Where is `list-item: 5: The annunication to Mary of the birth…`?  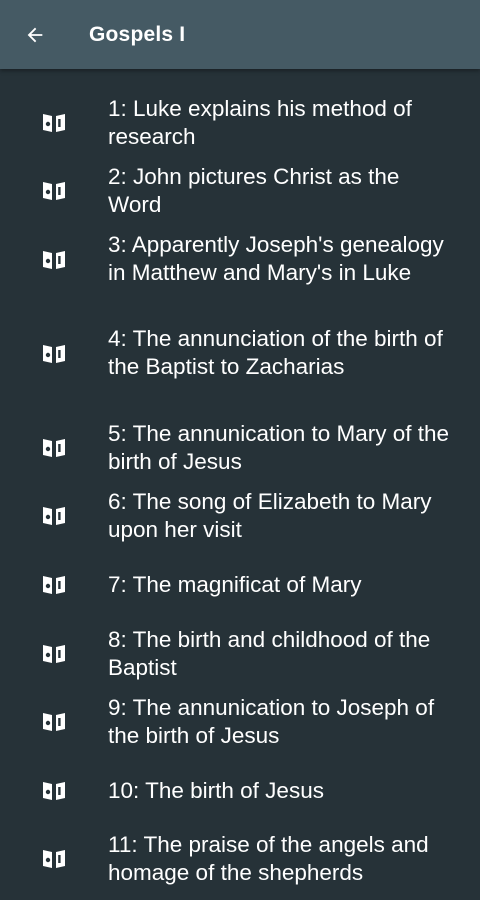
list-item: 5: The annunication to Mary of the birth… is located at coordinates (240, 450).